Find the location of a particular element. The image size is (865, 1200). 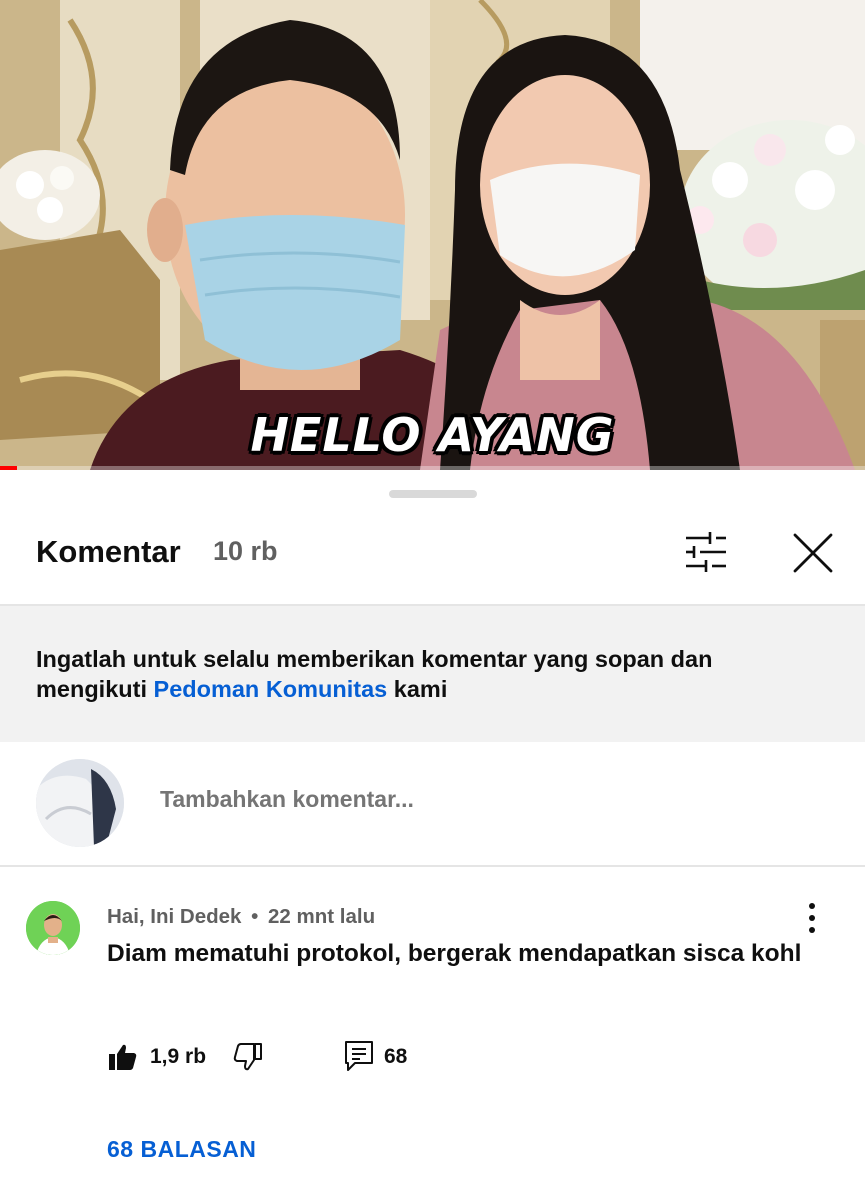

sort-button is located at coordinates (706, 552).